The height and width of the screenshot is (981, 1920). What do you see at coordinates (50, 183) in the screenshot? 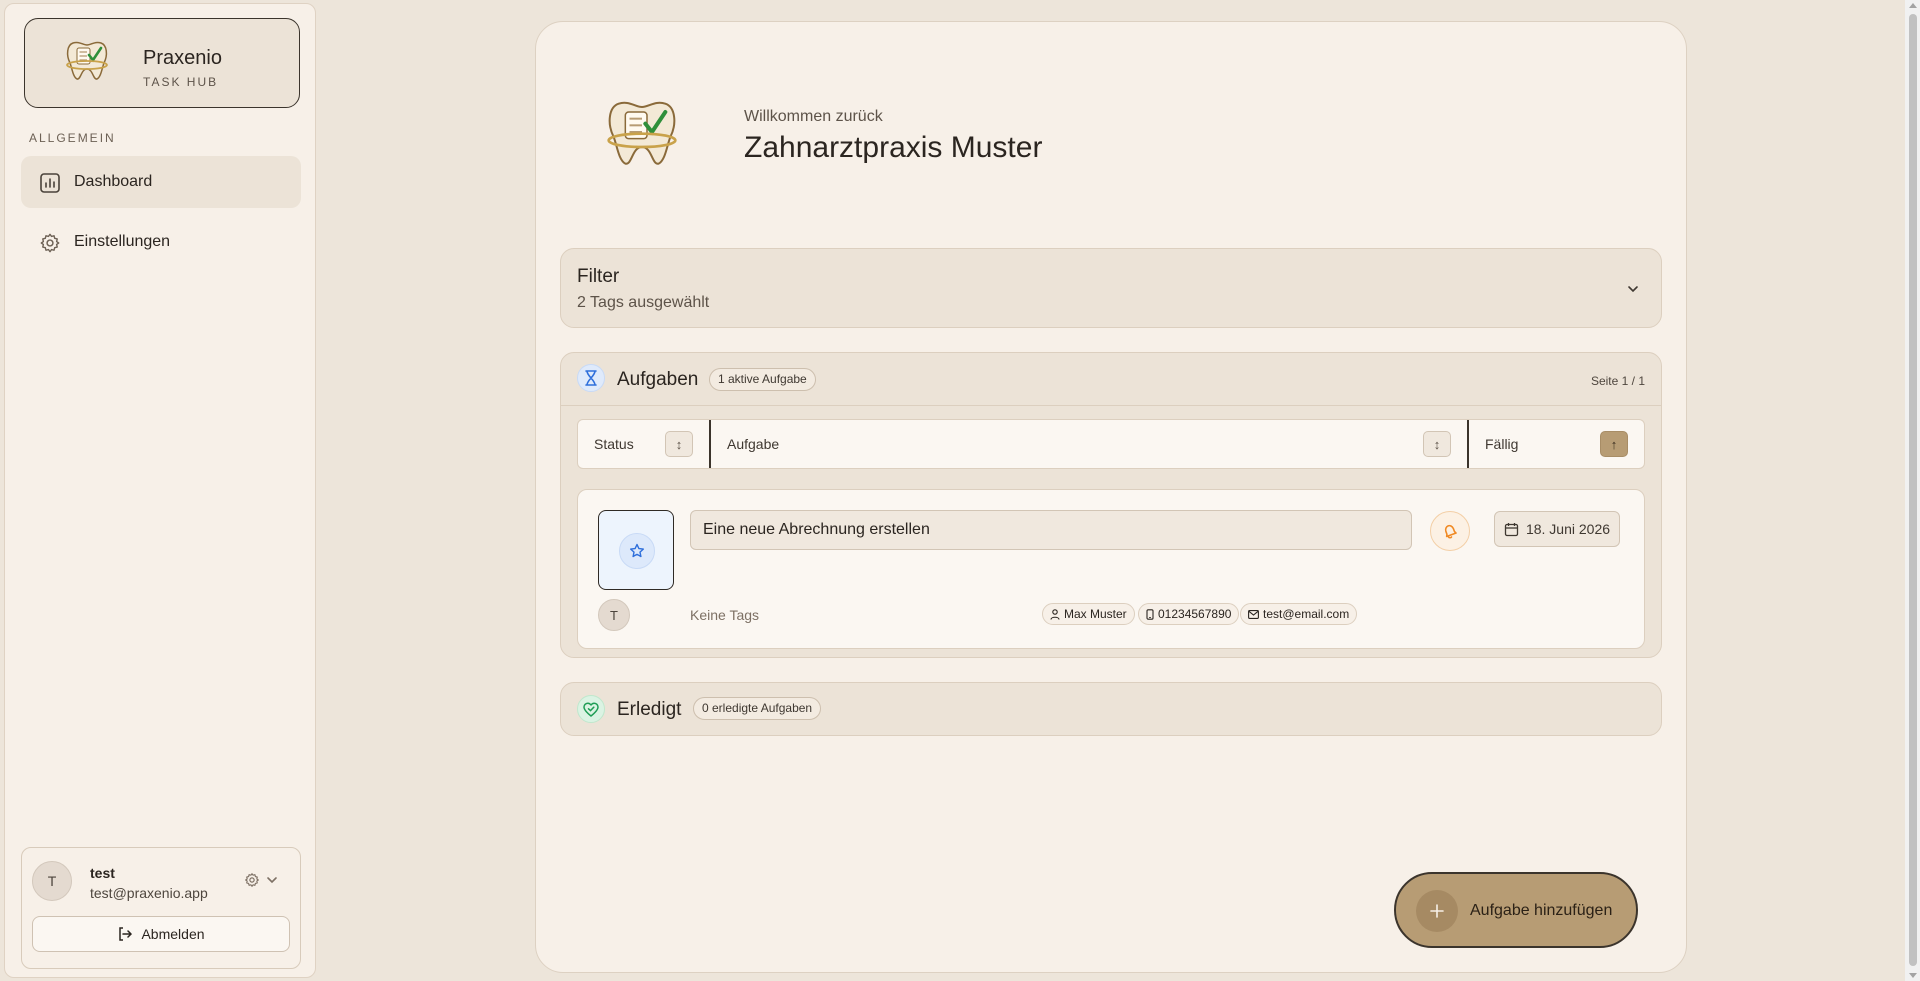
I see `bar-chart-icon` at bounding box center [50, 183].